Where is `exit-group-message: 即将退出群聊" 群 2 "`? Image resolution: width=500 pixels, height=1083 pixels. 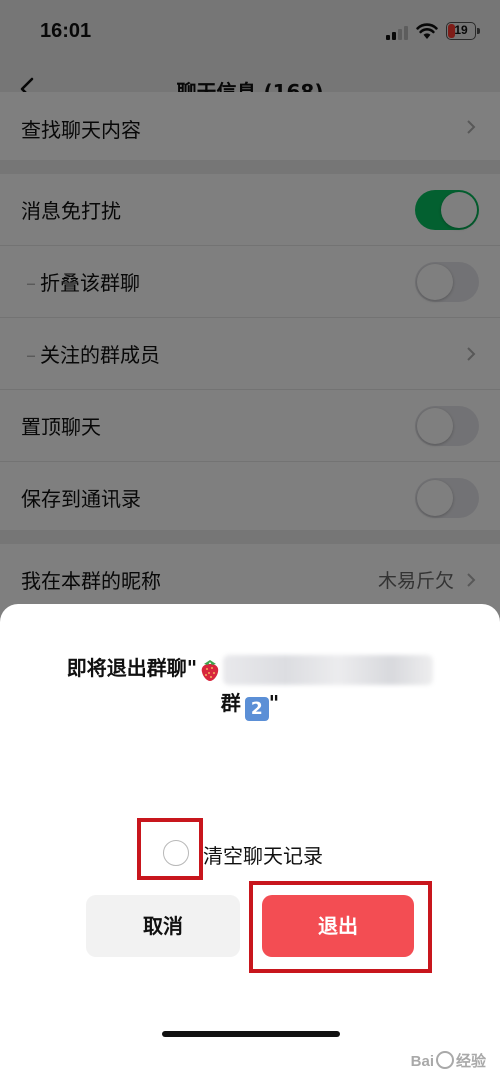 exit-group-message: 即将退出群聊" 群 2 " is located at coordinates (250, 687).